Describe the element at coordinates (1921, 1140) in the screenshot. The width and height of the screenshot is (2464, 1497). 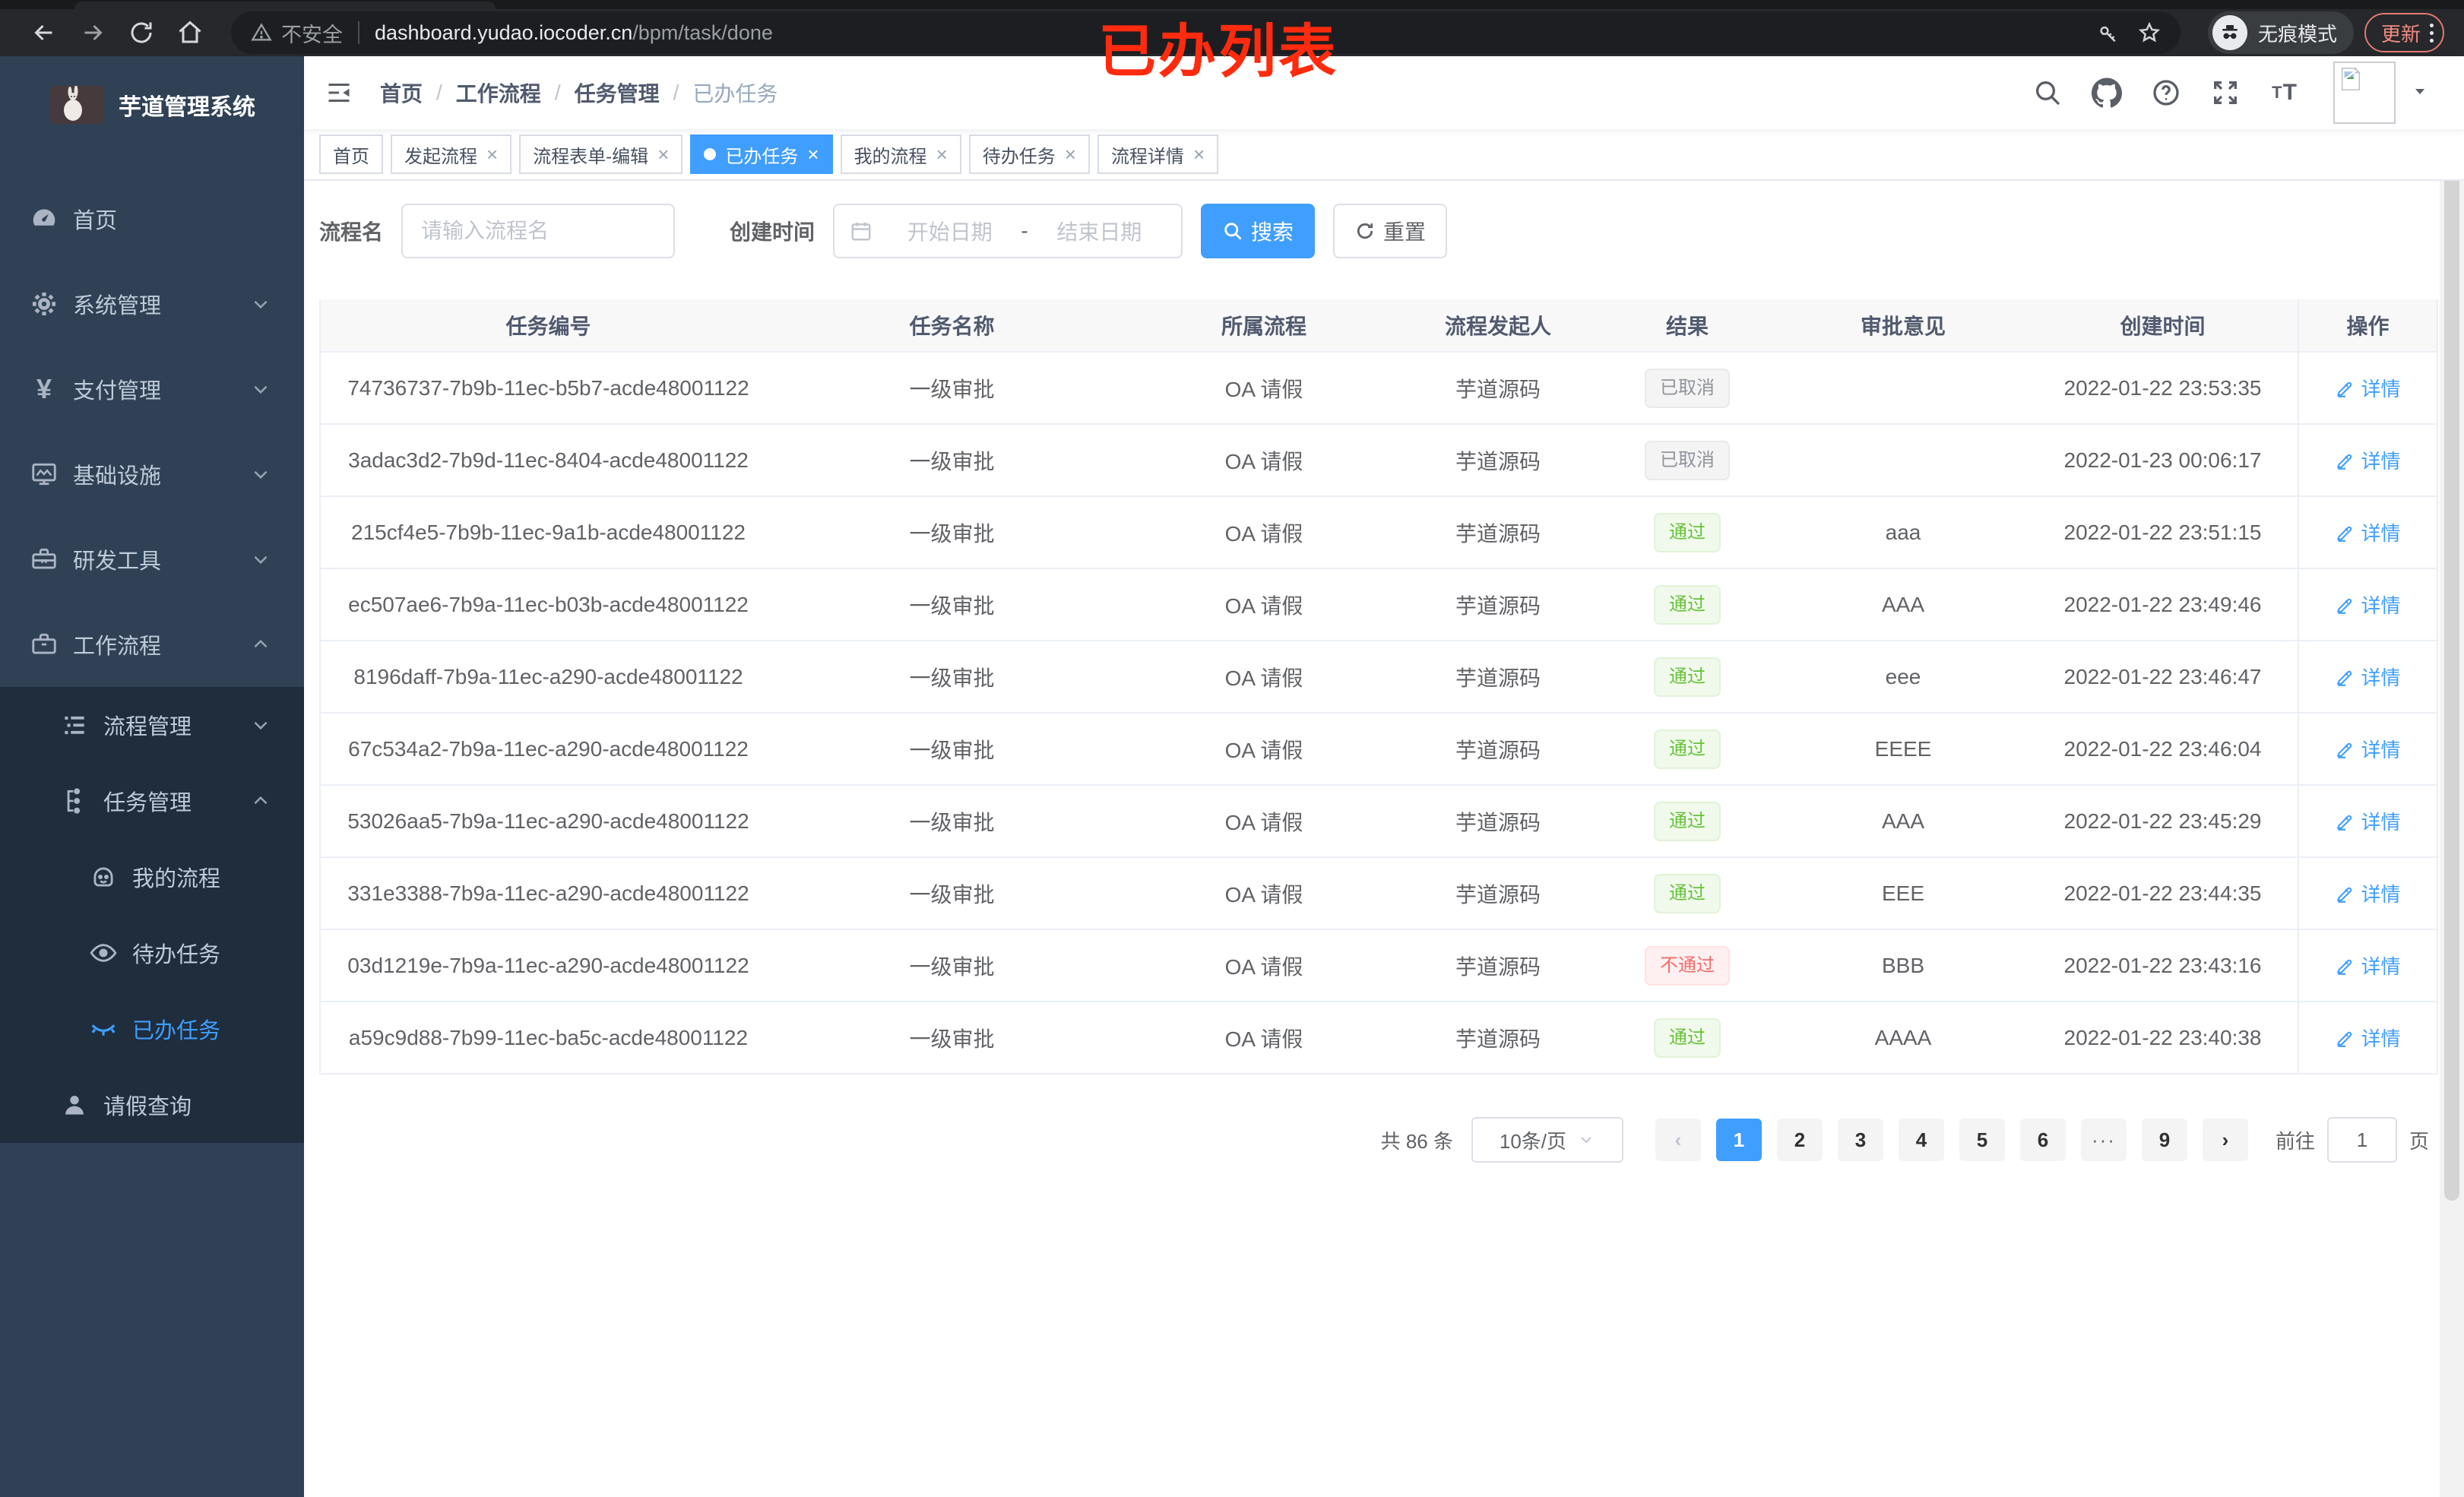
I see `page-button: 4` at that location.